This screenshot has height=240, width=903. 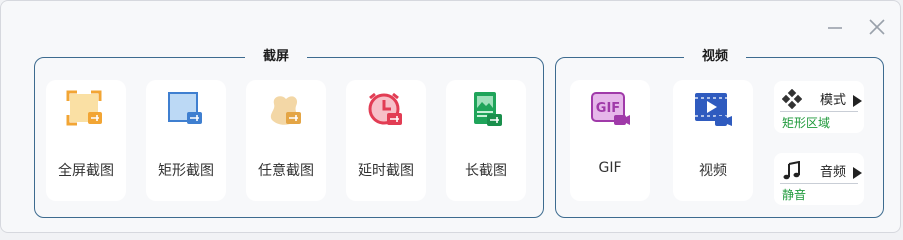 What do you see at coordinates (186, 171) in the screenshot?
I see `rect-capture-label: 矩形截图` at bounding box center [186, 171].